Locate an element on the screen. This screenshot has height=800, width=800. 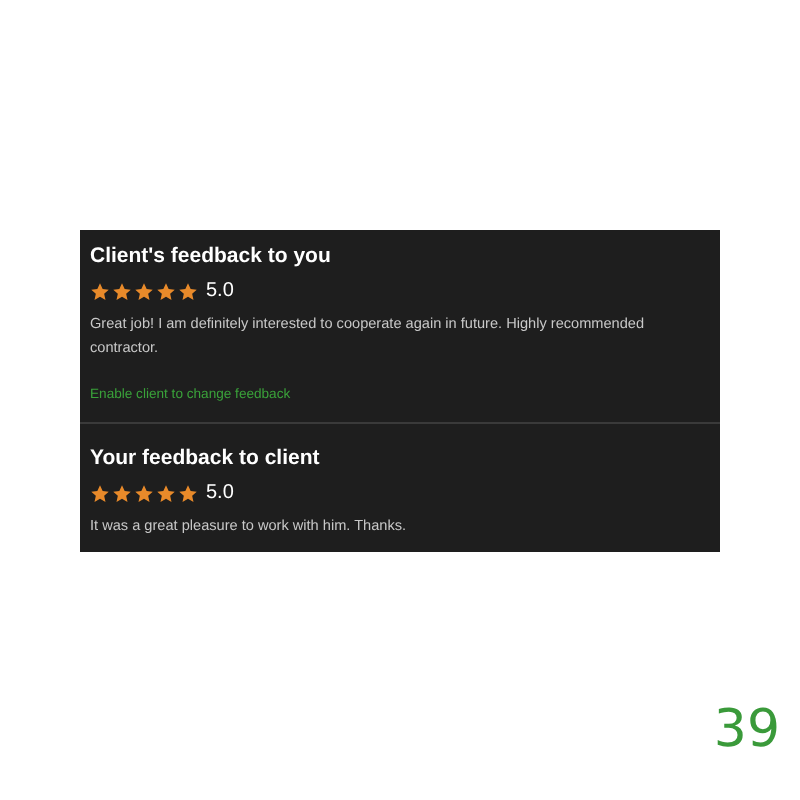
section-title: Your feedback to client is located at coordinates (206, 458).